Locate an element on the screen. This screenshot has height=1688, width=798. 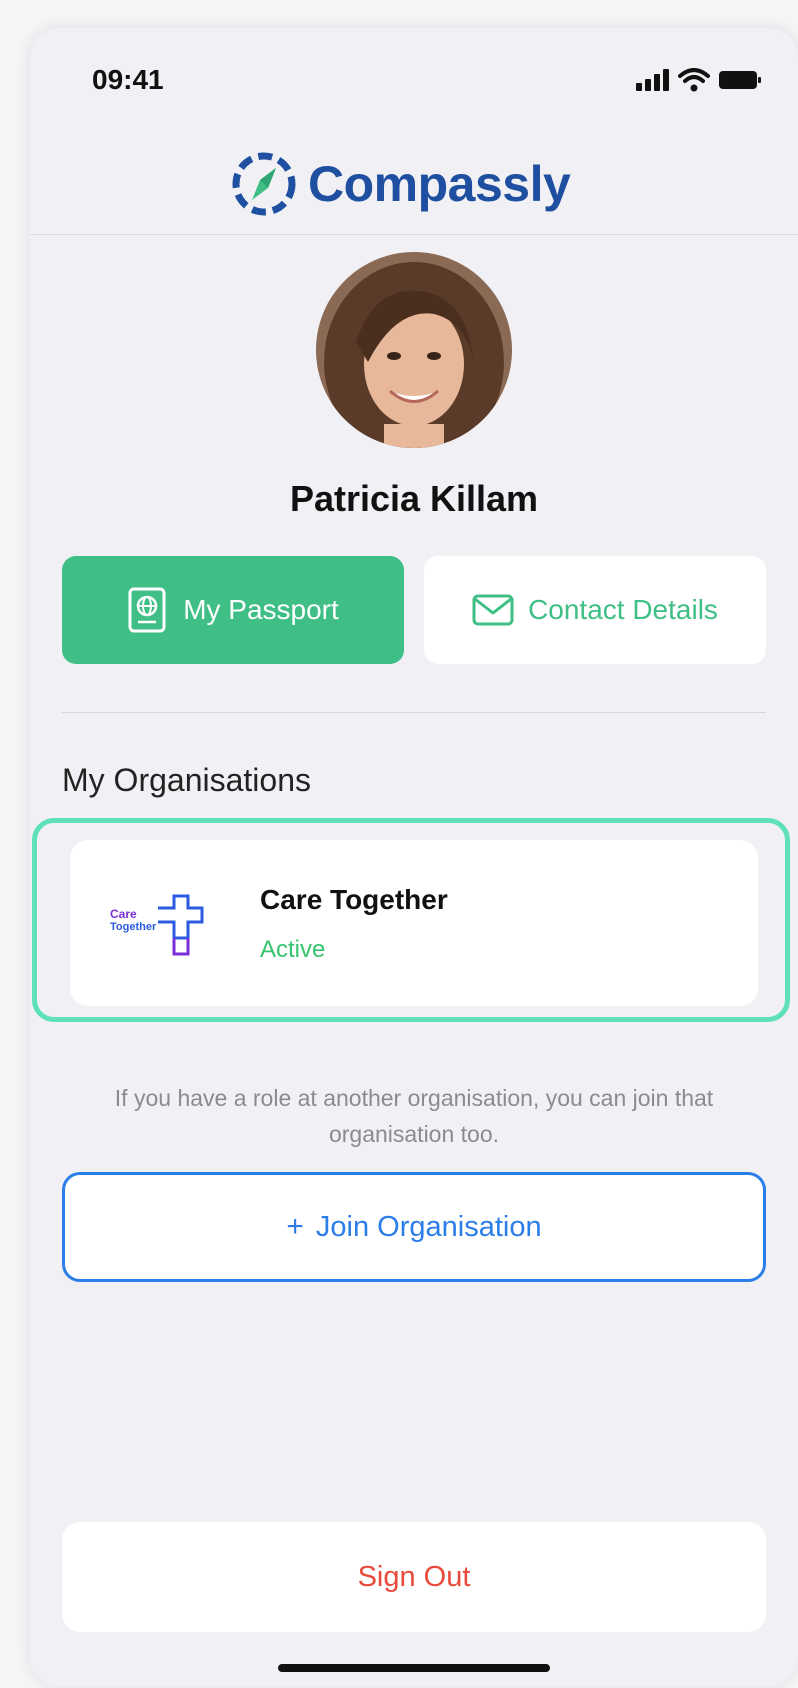
wifi-icon is located at coordinates (694, 80).